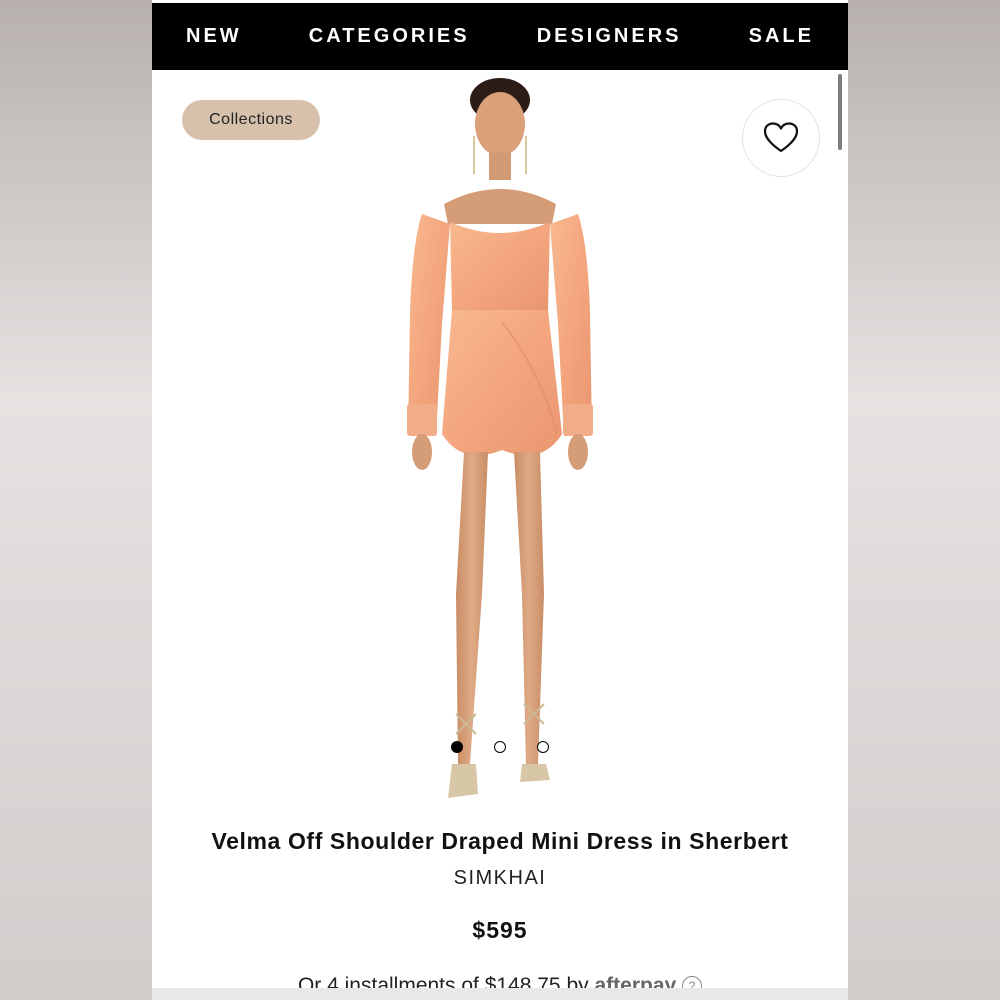 The height and width of the screenshot is (1000, 1000). I want to click on carousel-dots, so click(500, 749).